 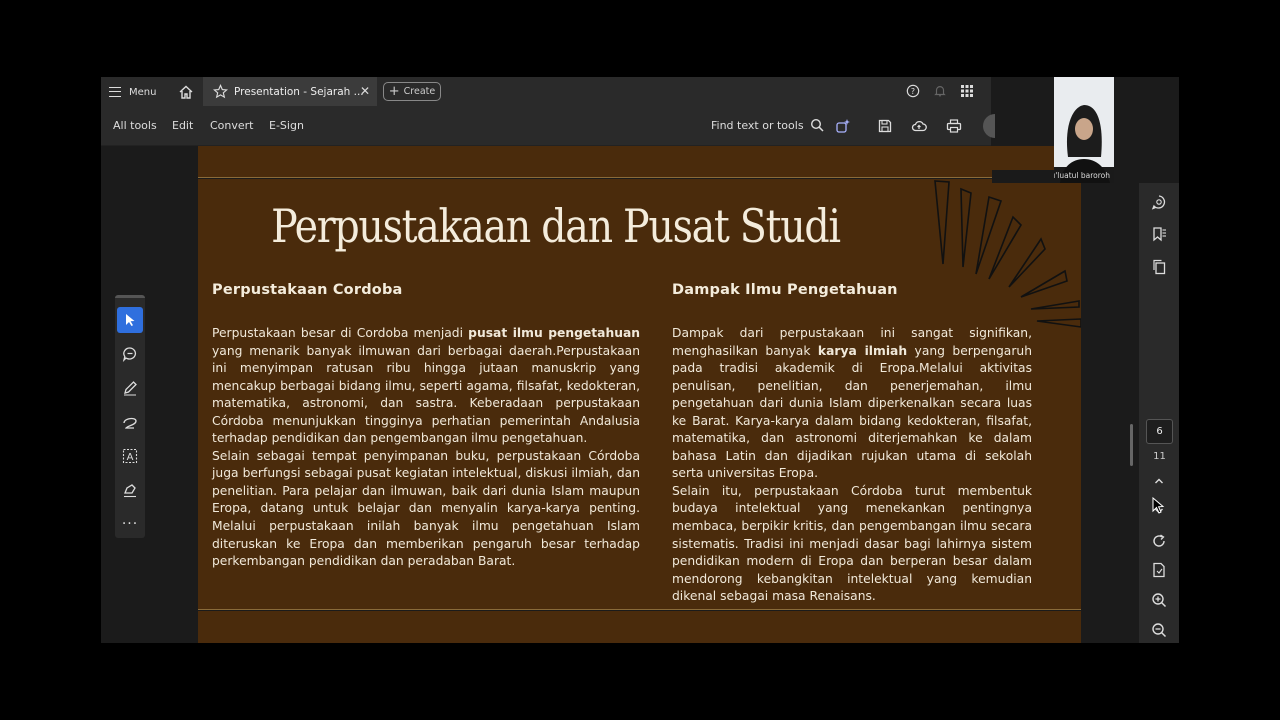 I want to click on esign-menu: E-Sign, so click(x=286, y=125).